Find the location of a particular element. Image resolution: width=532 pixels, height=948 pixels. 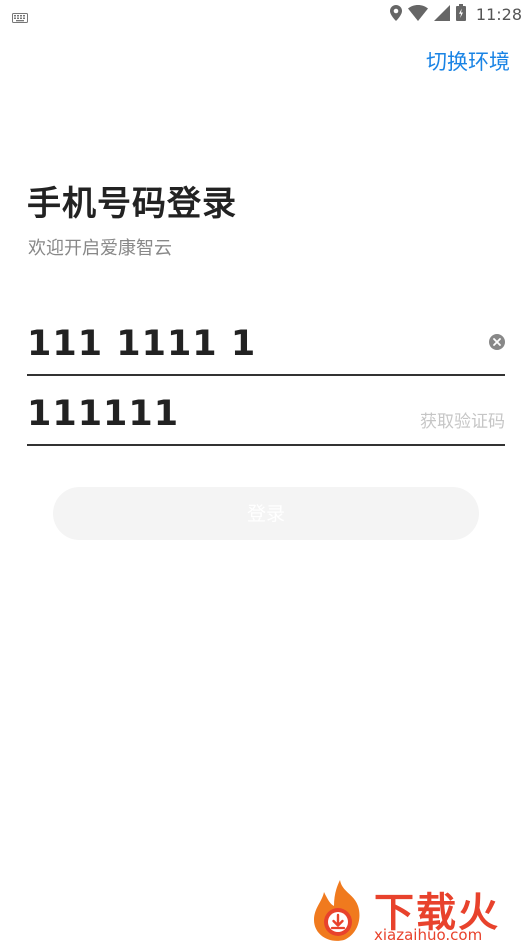

switch-environment-button: 切换环境 is located at coordinates (468, 61).